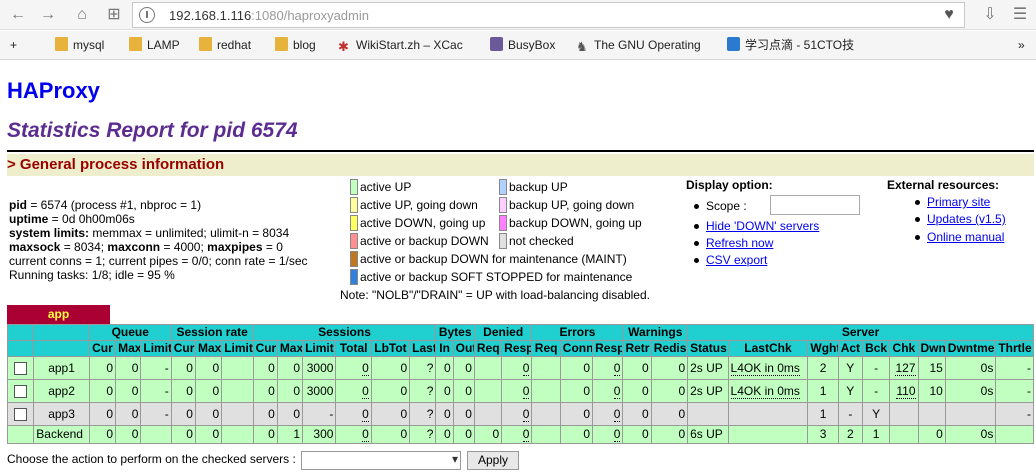 Image resolution: width=1036 pixels, height=473 pixels. Describe the element at coordinates (790, 46) in the screenshot. I see `bookmark-51cto: 学习点滴 - 51CTO技` at that location.